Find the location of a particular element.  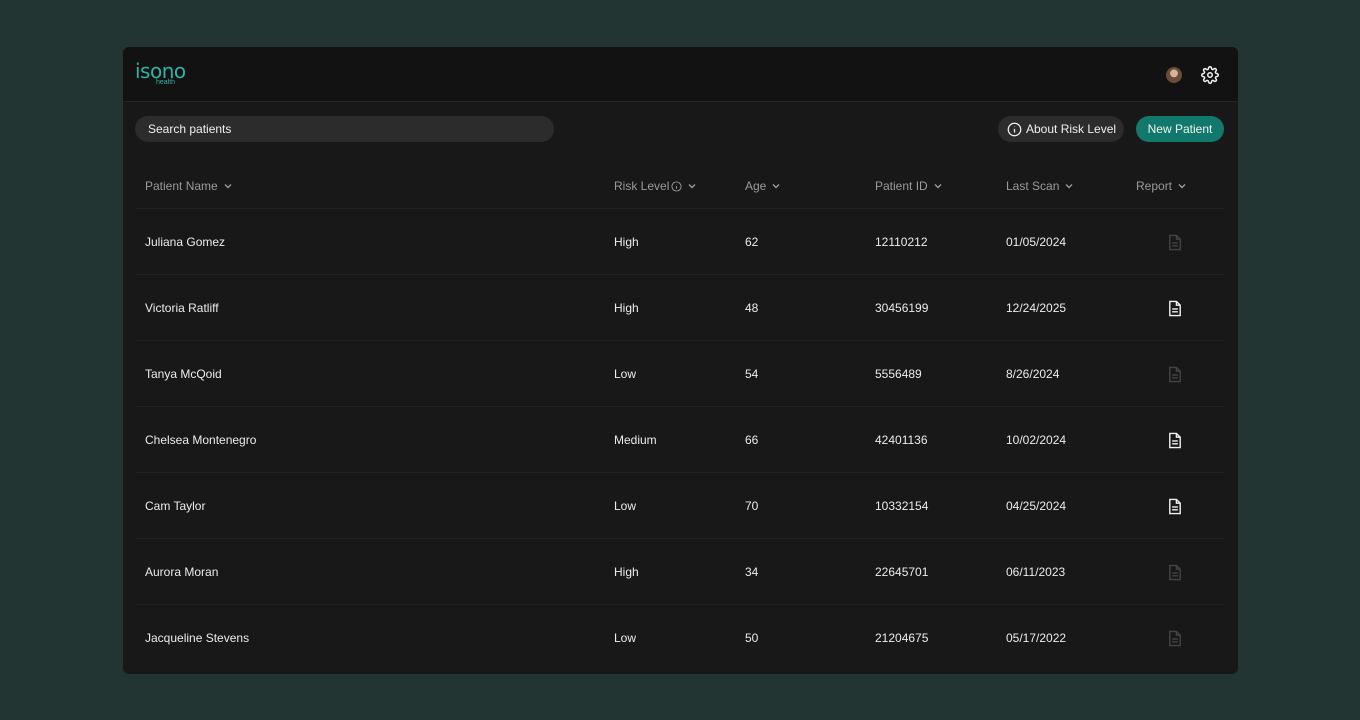

new-patient-button: New Patient is located at coordinates (1180, 129).